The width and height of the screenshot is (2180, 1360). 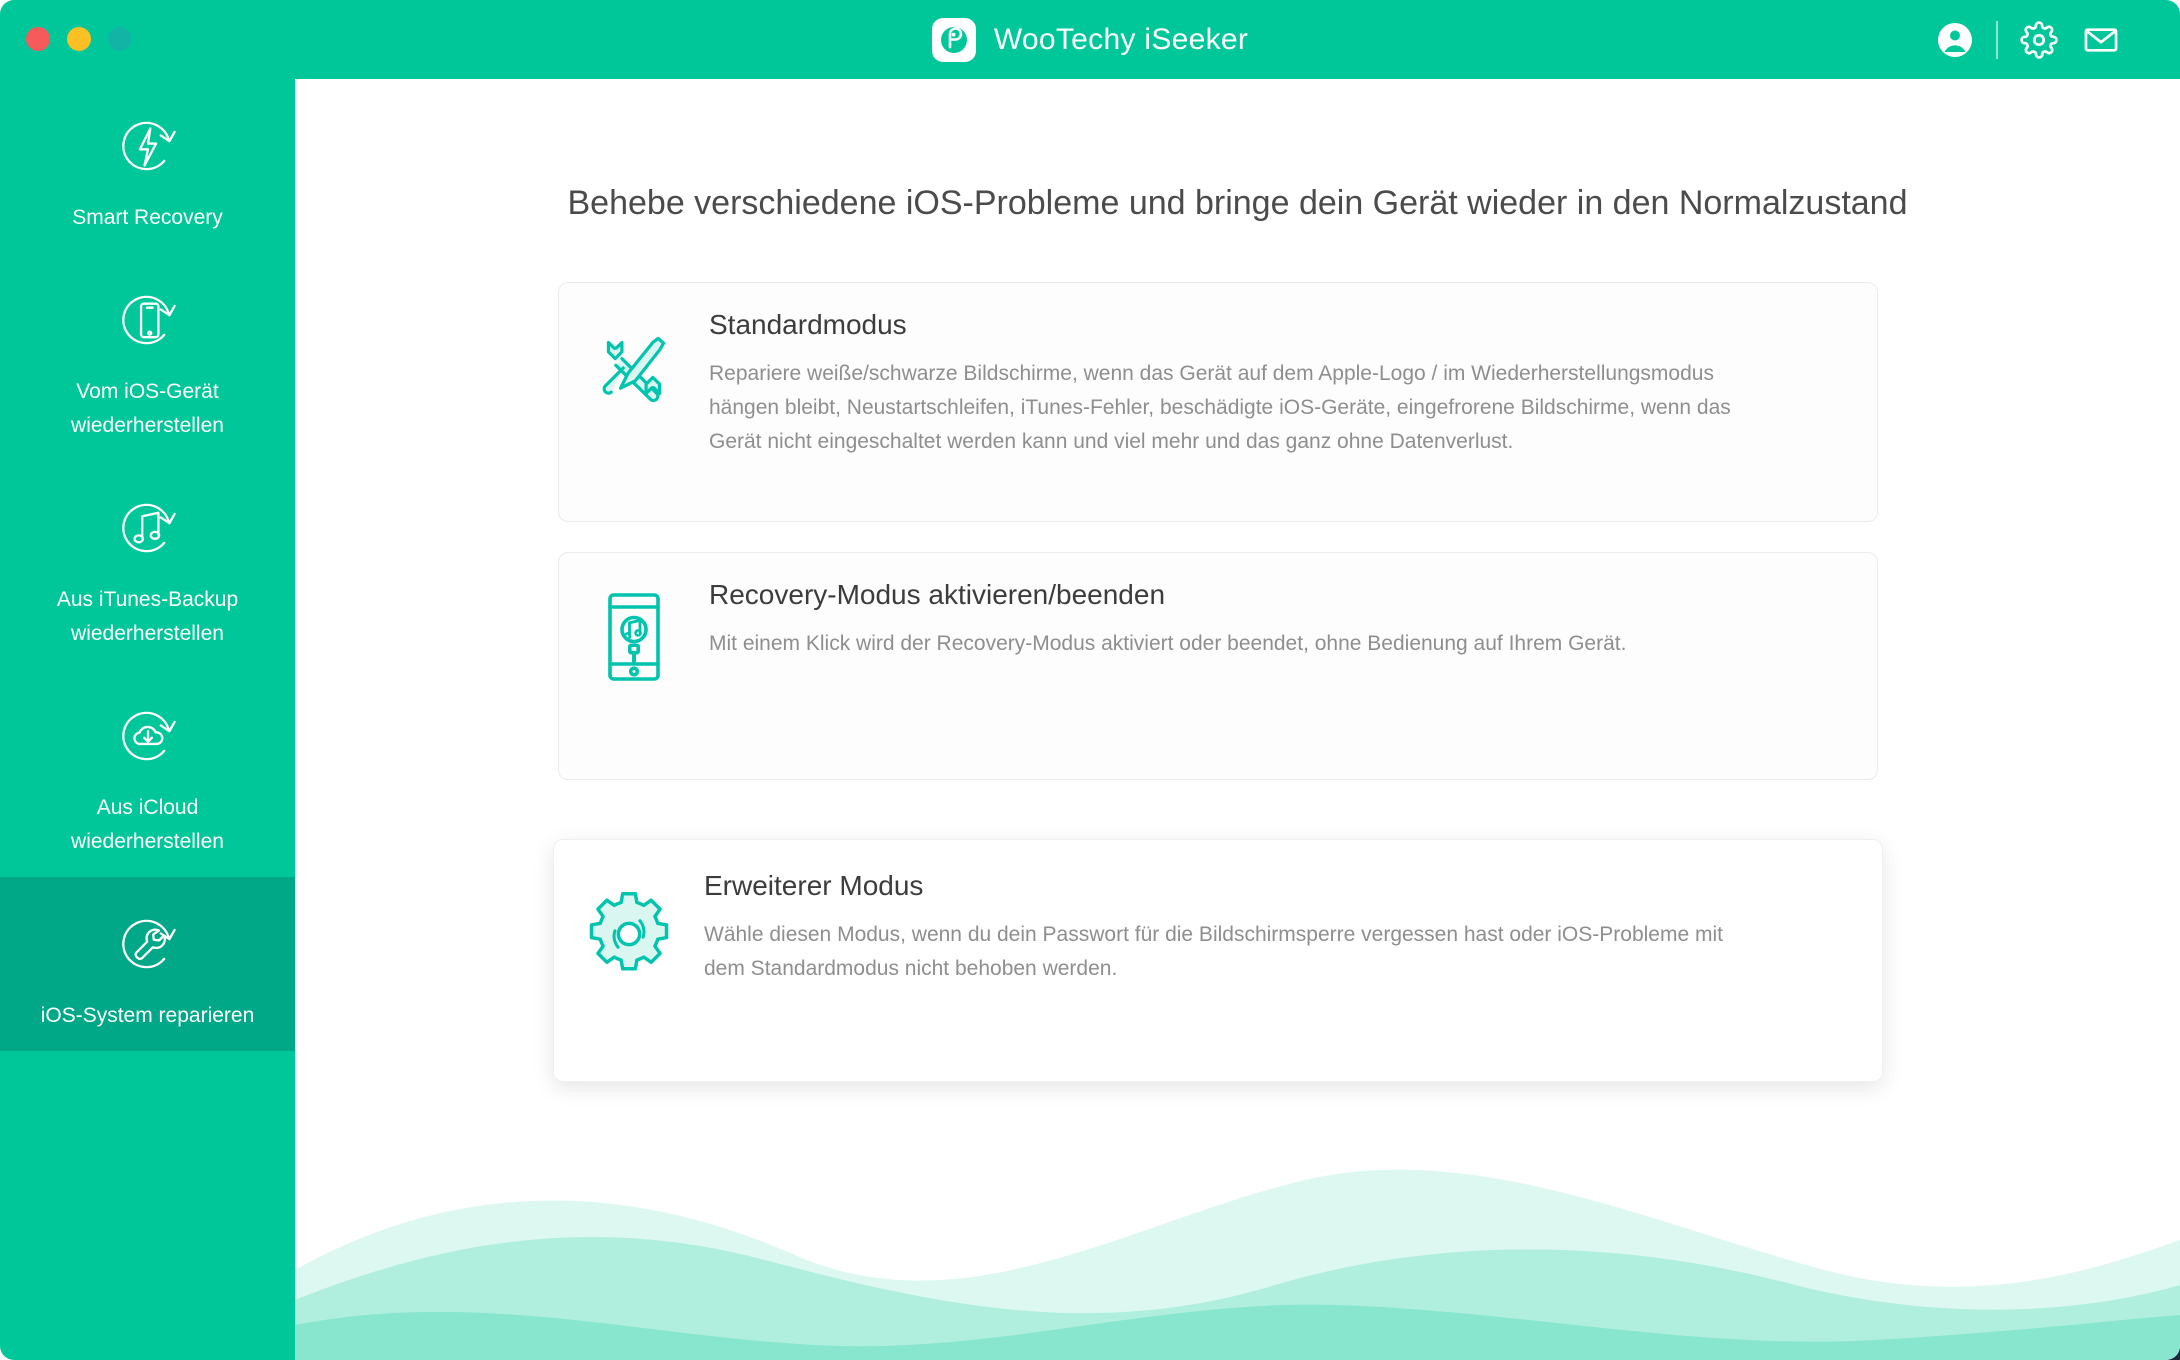 What do you see at coordinates (148, 321) in the screenshot?
I see `phone-refresh-icon` at bounding box center [148, 321].